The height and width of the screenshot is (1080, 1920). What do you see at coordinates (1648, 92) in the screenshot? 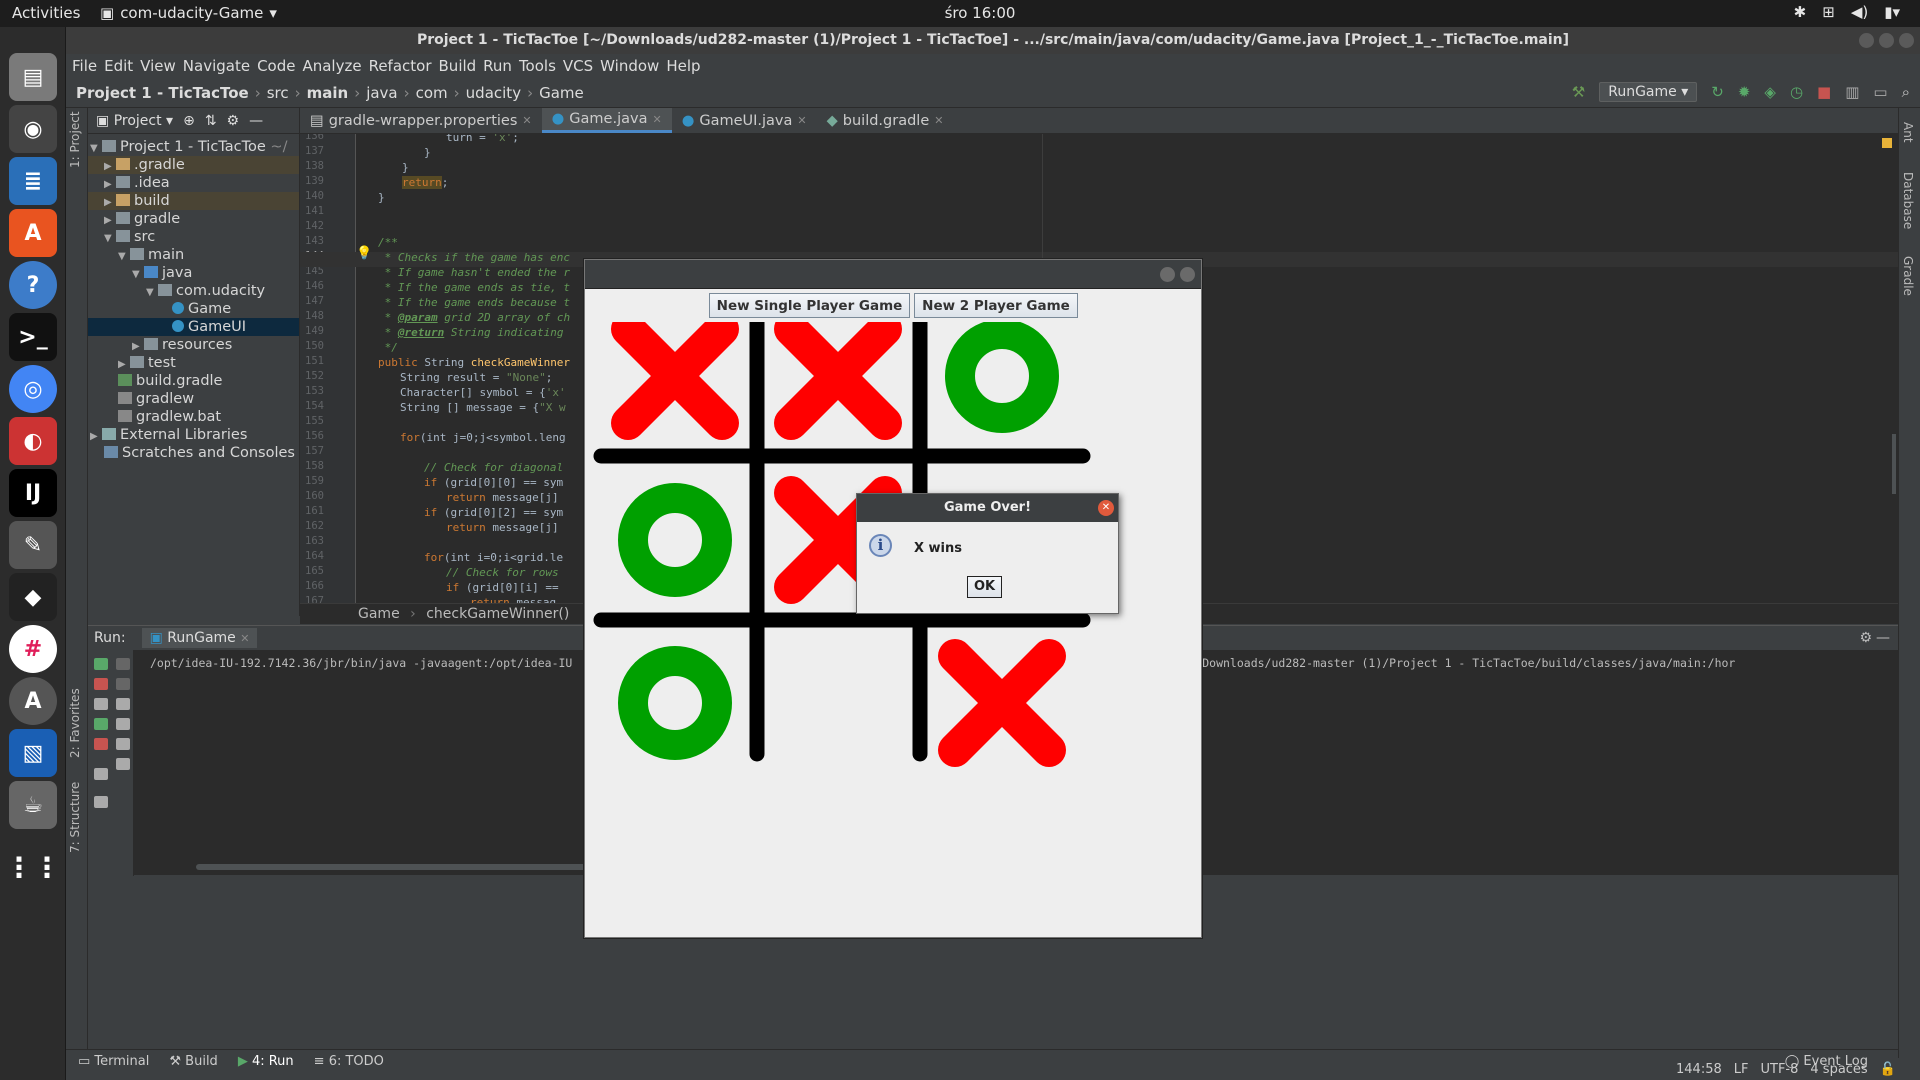
I see `run-config-select: RunGame ▾` at bounding box center [1648, 92].